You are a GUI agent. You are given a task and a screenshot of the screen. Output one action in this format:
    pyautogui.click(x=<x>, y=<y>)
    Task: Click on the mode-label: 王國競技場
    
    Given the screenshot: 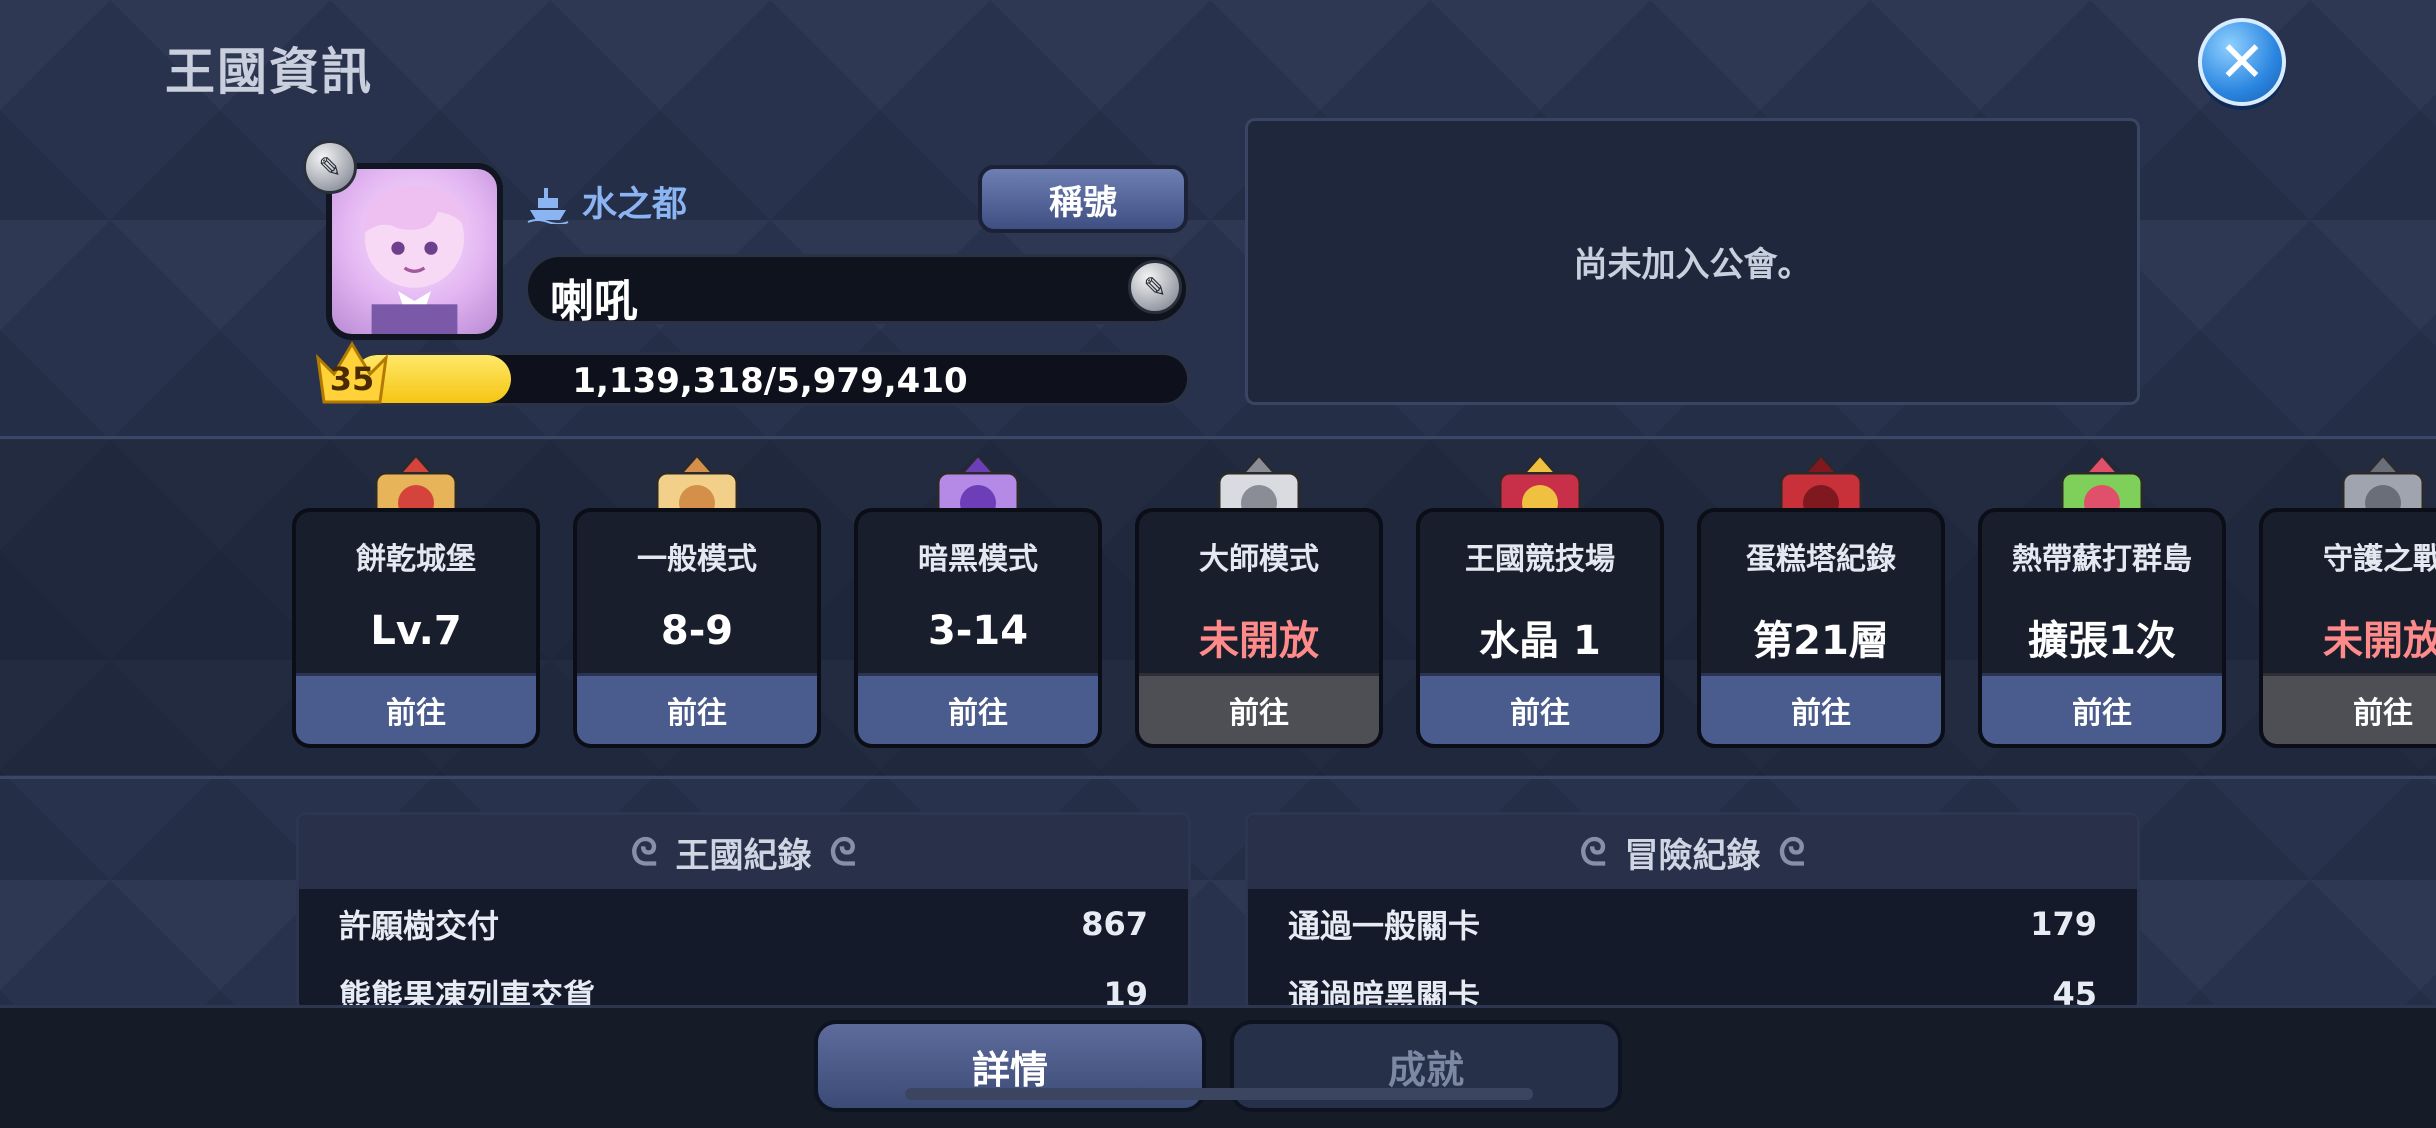 What is the action you would take?
    pyautogui.click(x=1540, y=559)
    